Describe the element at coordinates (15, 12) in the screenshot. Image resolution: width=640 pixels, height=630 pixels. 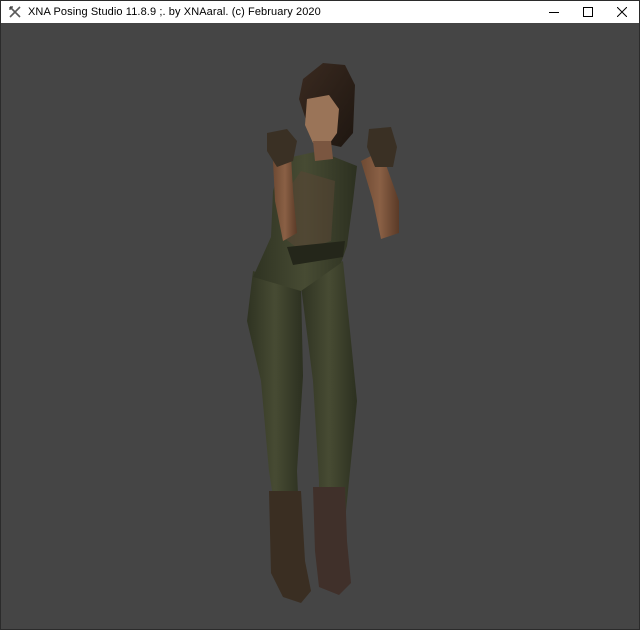
I see `app-icon` at that location.